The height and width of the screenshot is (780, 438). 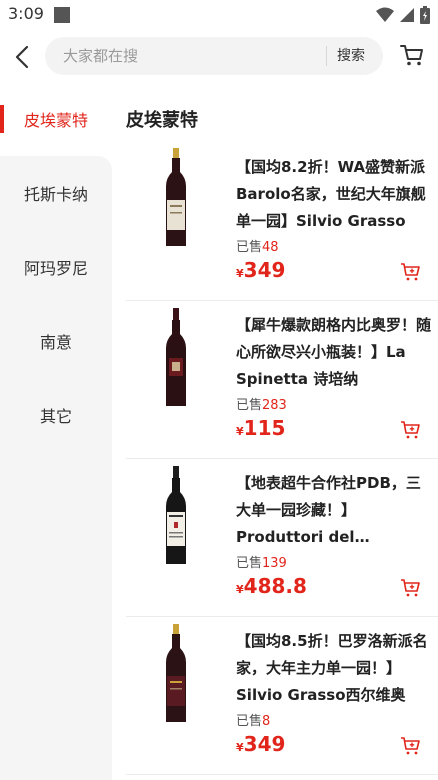 I want to click on section-title: 皮埃蒙特, so click(x=162, y=120).